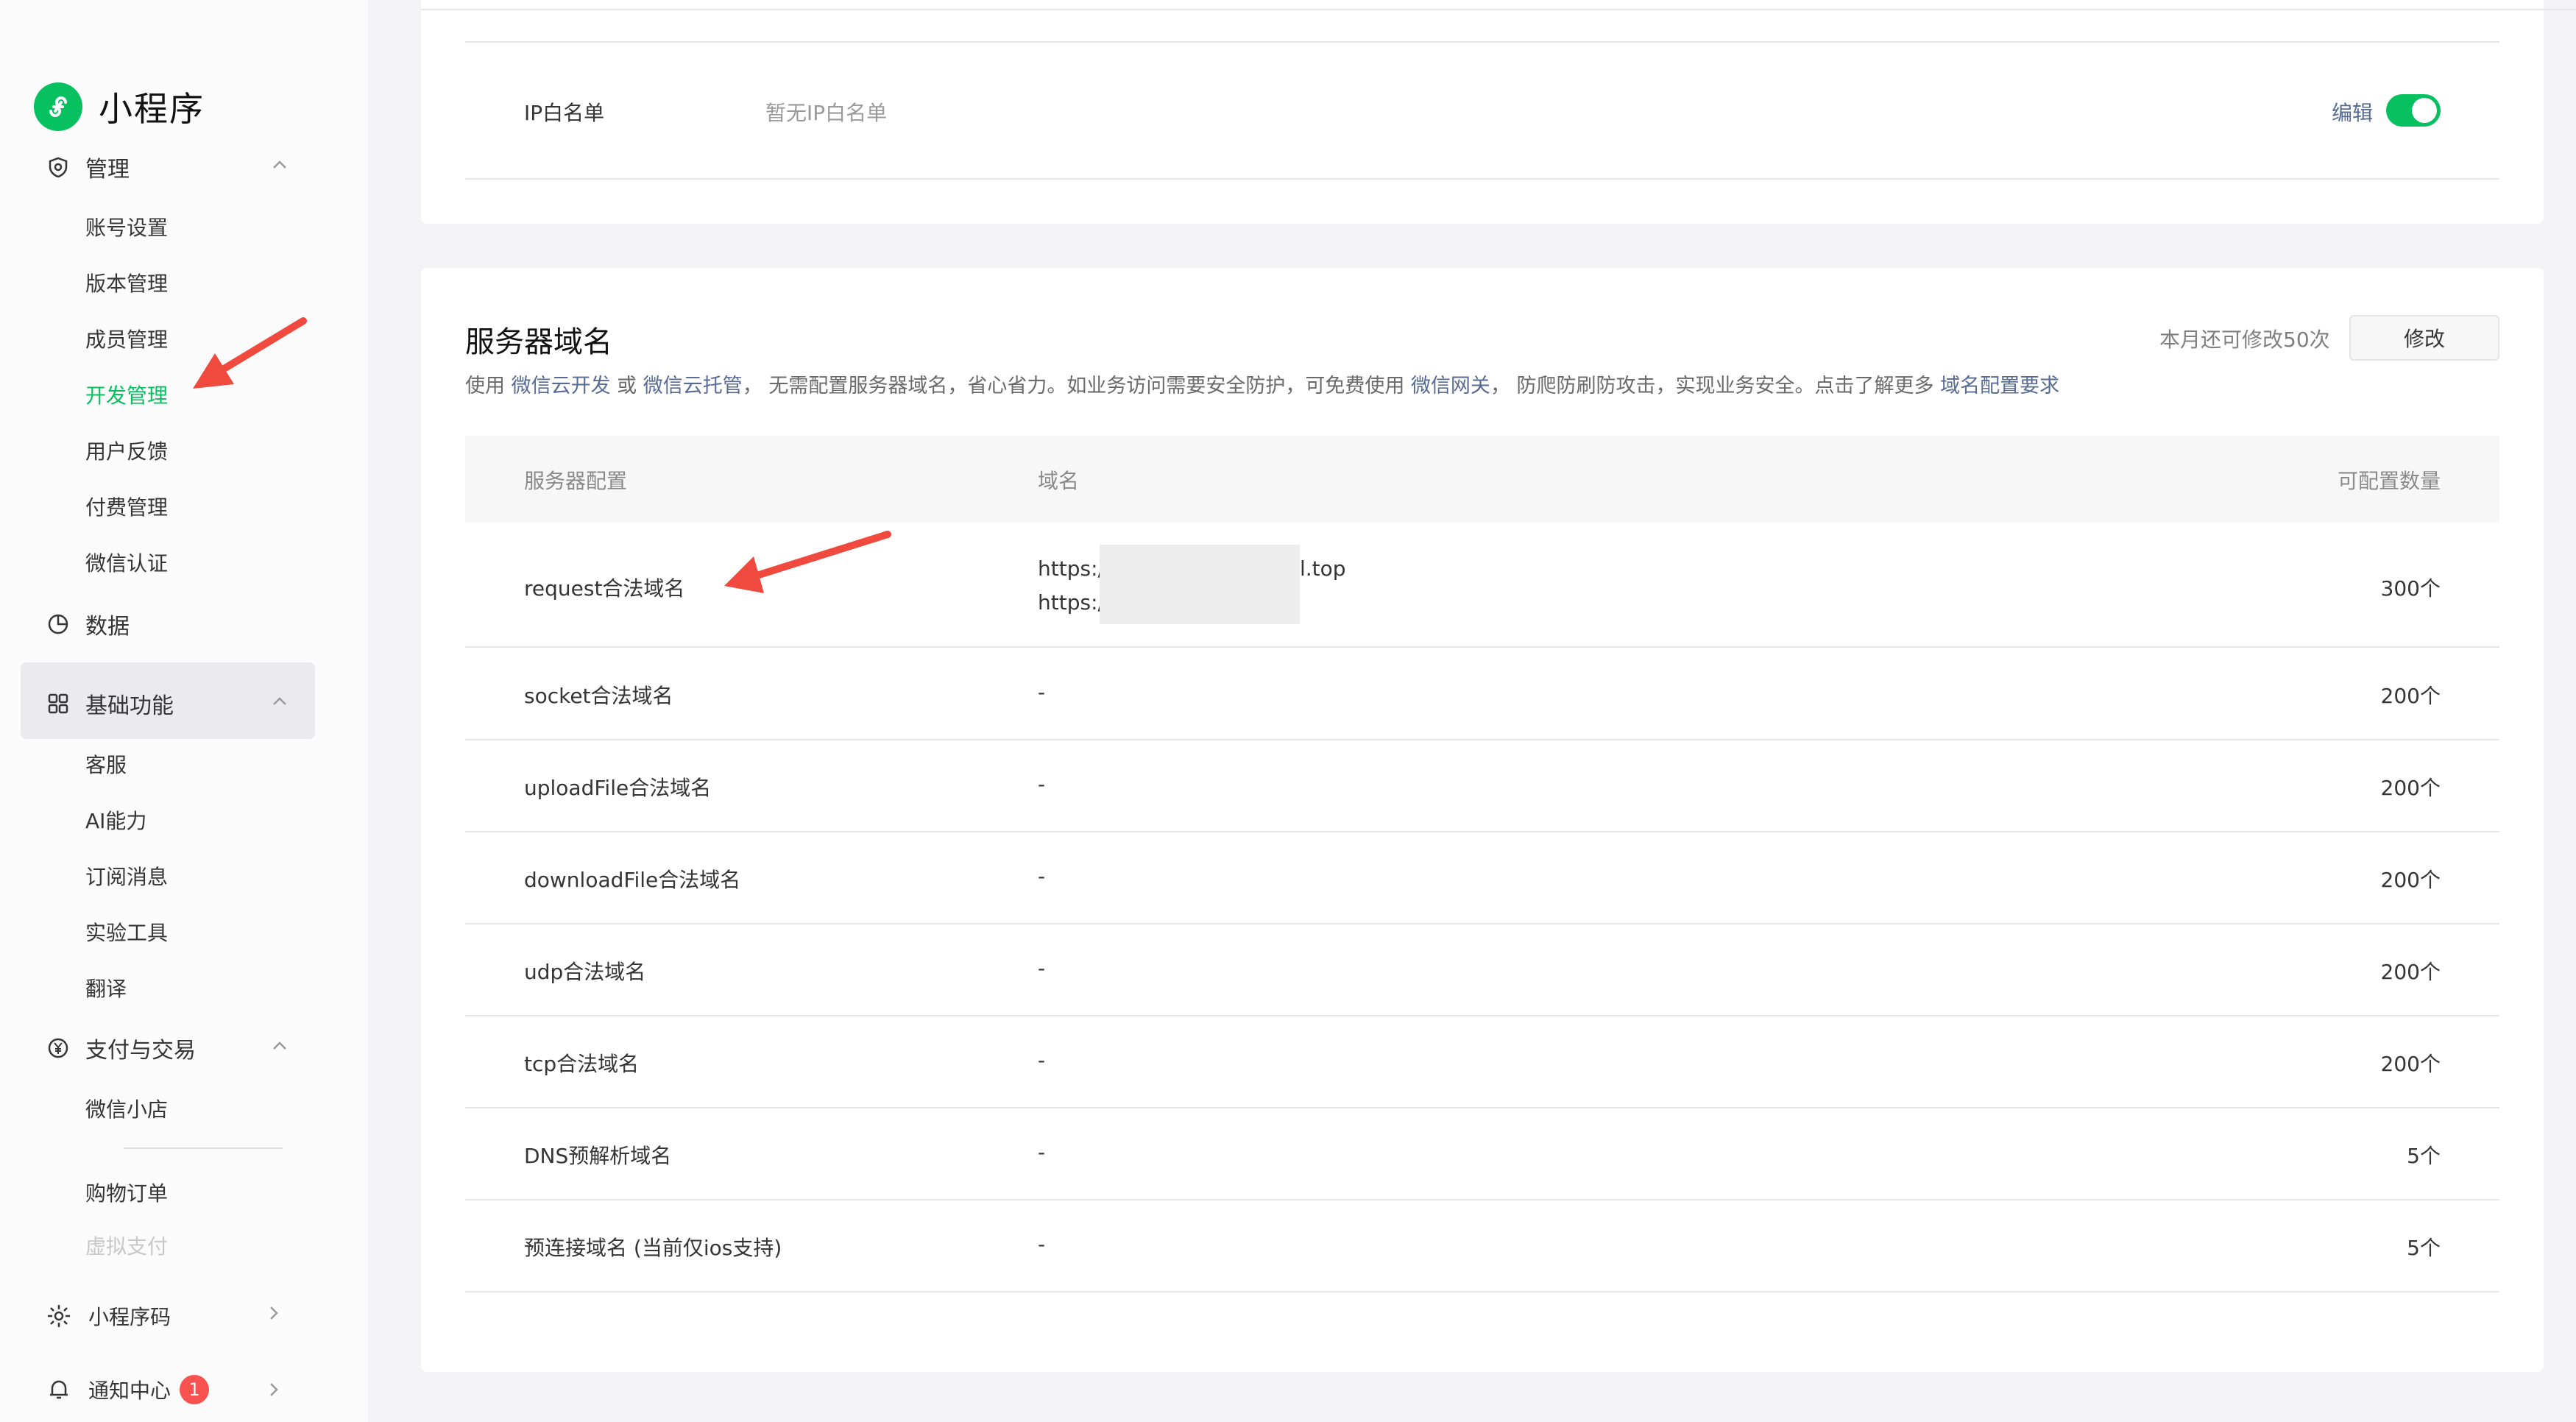 The width and height of the screenshot is (2576, 1422). I want to click on annotation-arrows, so click(542, 455).